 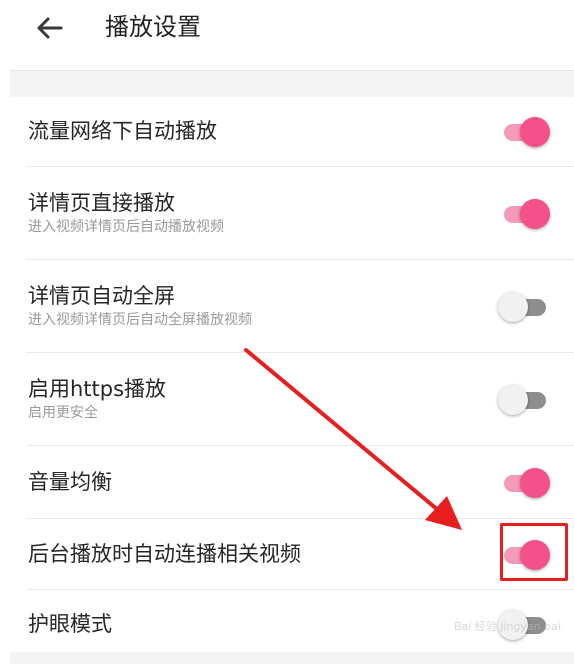 I want to click on setting-title: 详情页自动全屏, so click(x=101, y=296).